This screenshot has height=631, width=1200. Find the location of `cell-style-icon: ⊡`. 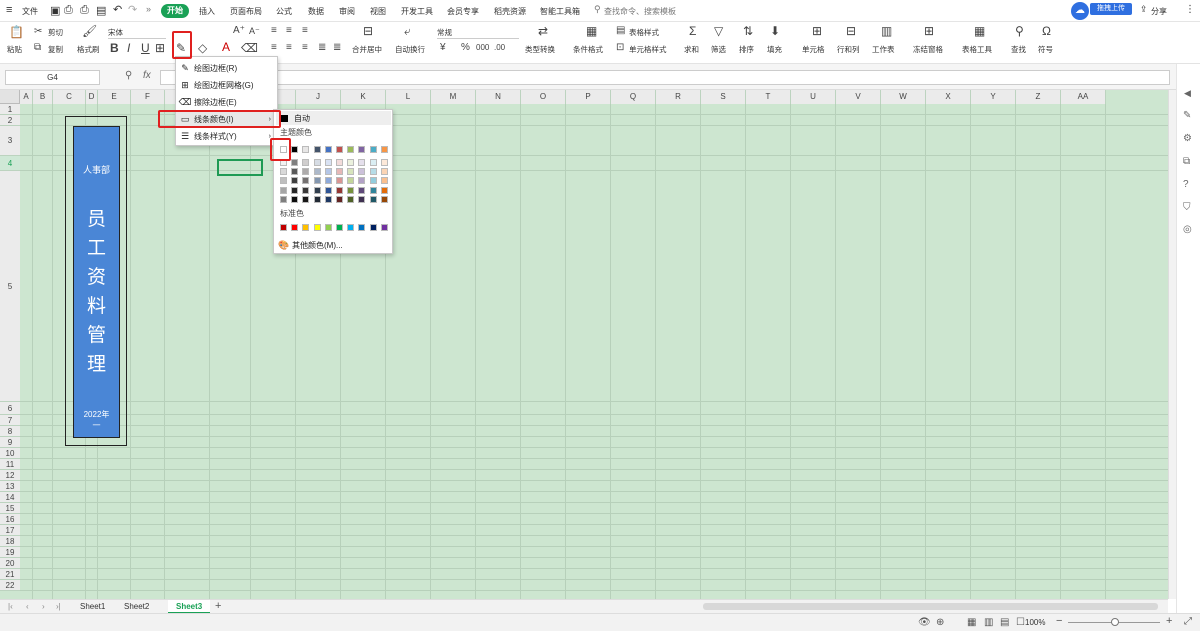

cell-style-icon: ⊡ is located at coordinates (620, 48).